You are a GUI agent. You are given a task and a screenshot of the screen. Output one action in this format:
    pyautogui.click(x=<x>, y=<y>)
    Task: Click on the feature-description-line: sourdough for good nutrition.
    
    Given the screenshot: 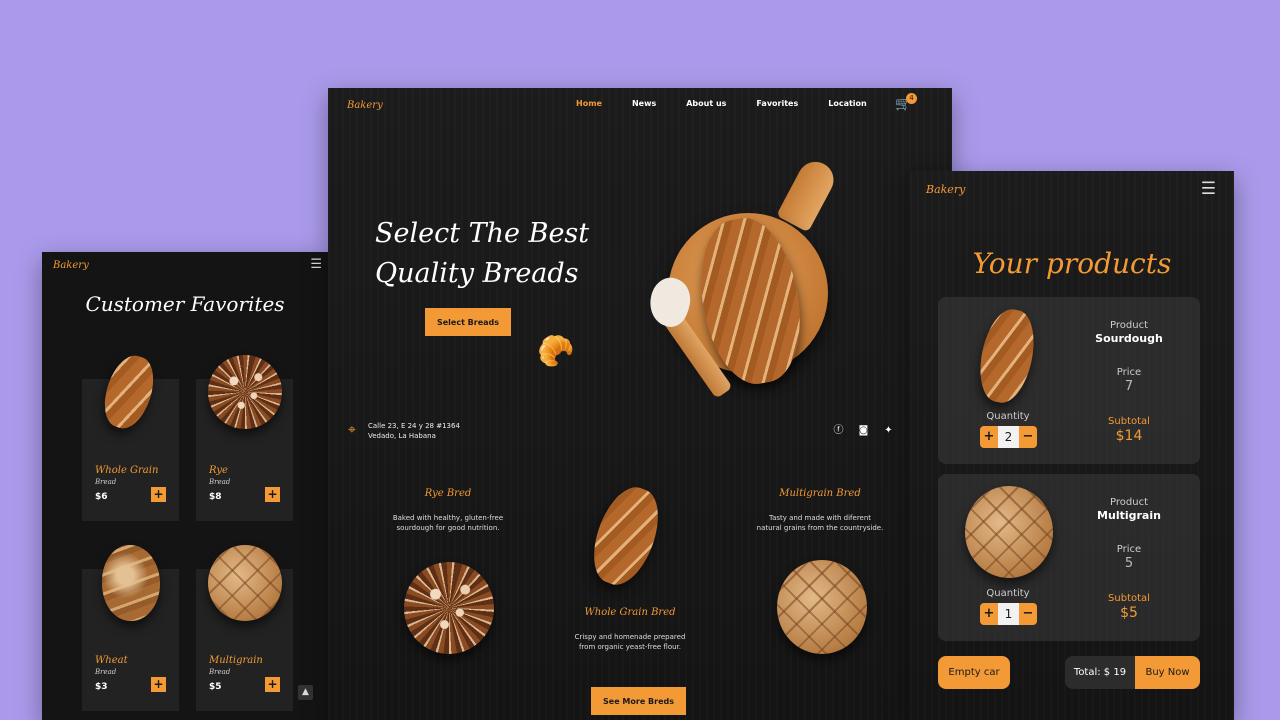 What is the action you would take?
    pyautogui.click(x=448, y=528)
    